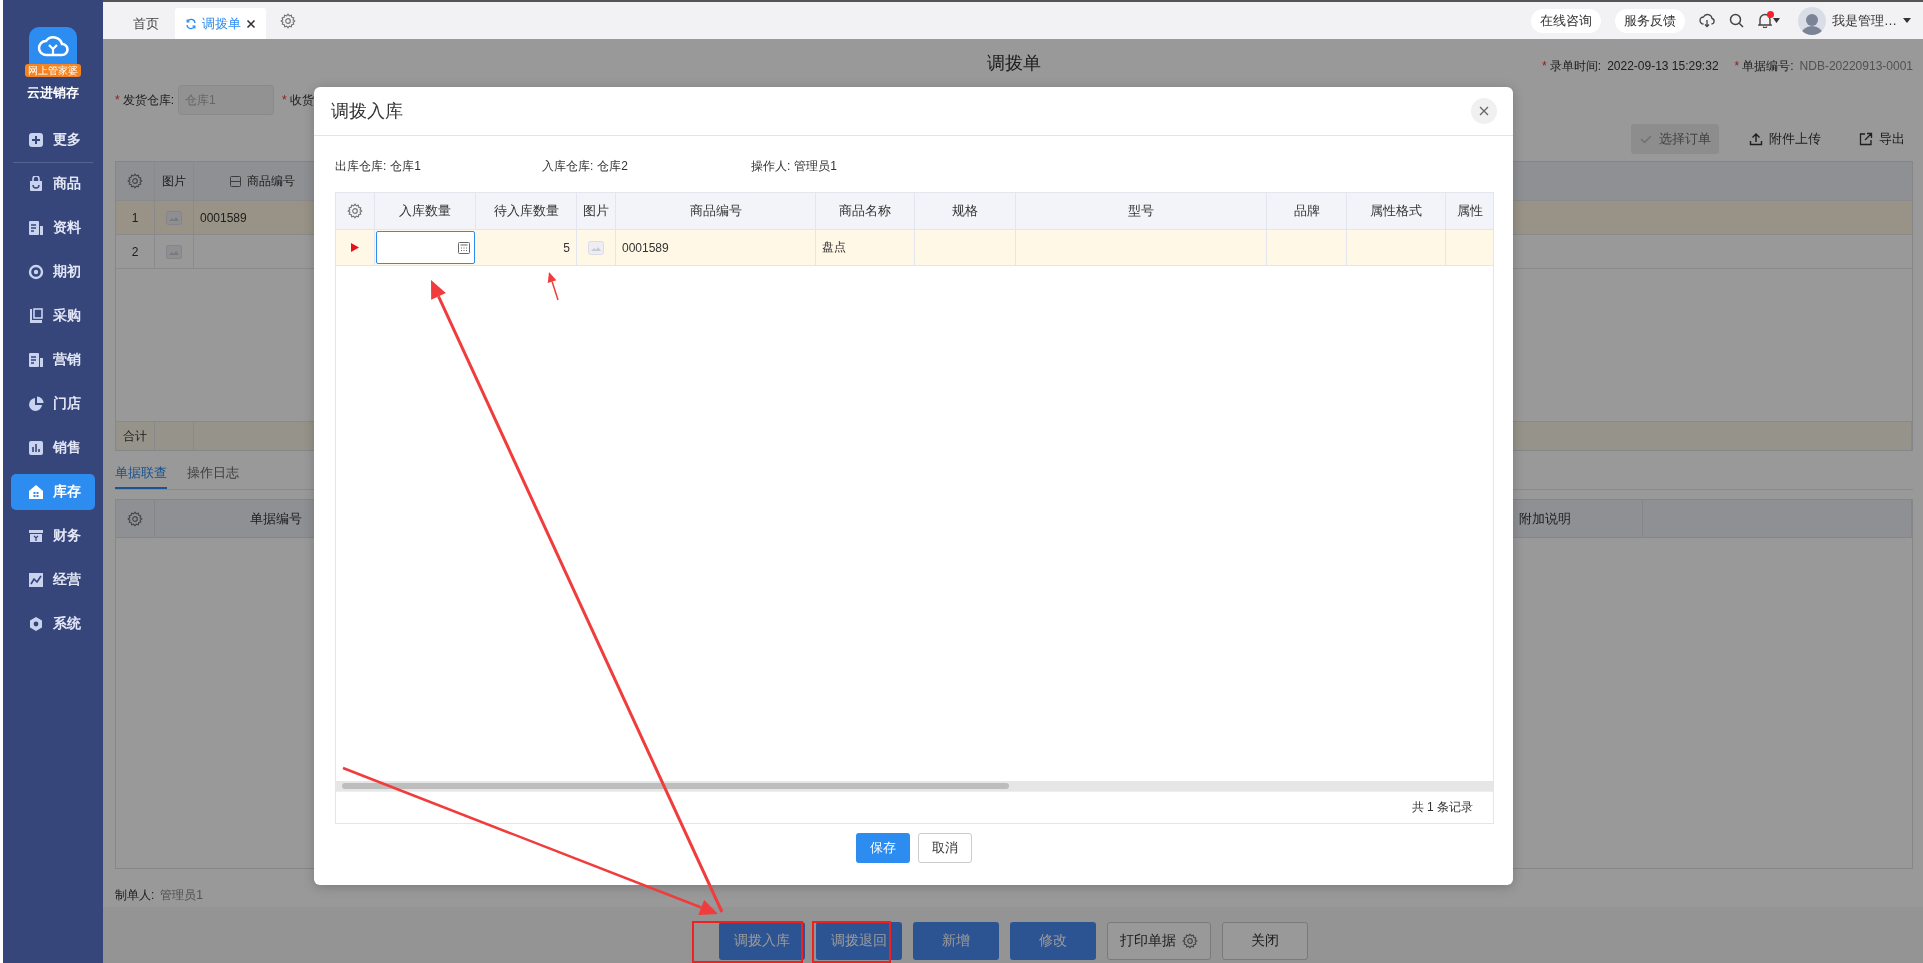 The height and width of the screenshot is (963, 1923). Describe the element at coordinates (36, 404) in the screenshot. I see `pie-chart-icon` at that location.